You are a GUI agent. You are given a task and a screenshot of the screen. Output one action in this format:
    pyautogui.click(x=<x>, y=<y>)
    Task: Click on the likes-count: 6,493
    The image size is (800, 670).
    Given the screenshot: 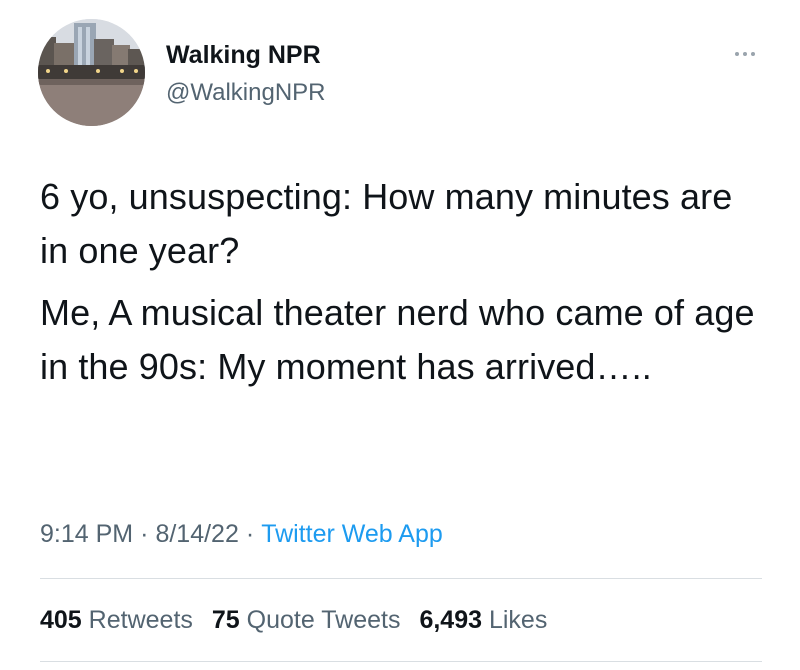 What is the action you would take?
    pyautogui.click(x=451, y=620)
    